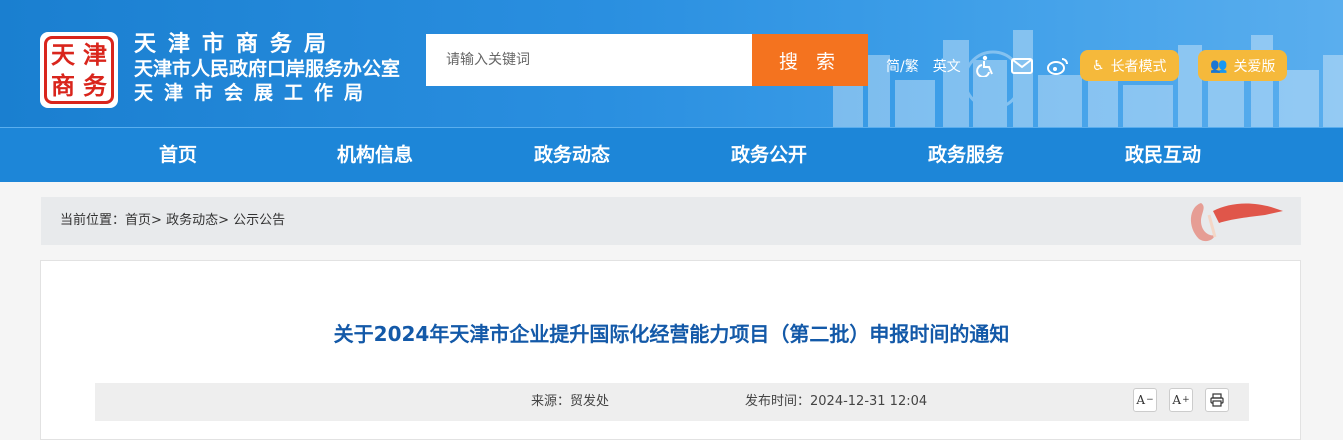 This screenshot has width=1343, height=440. What do you see at coordinates (947, 66) in the screenshot?
I see `lang-english-link: 英文` at bounding box center [947, 66].